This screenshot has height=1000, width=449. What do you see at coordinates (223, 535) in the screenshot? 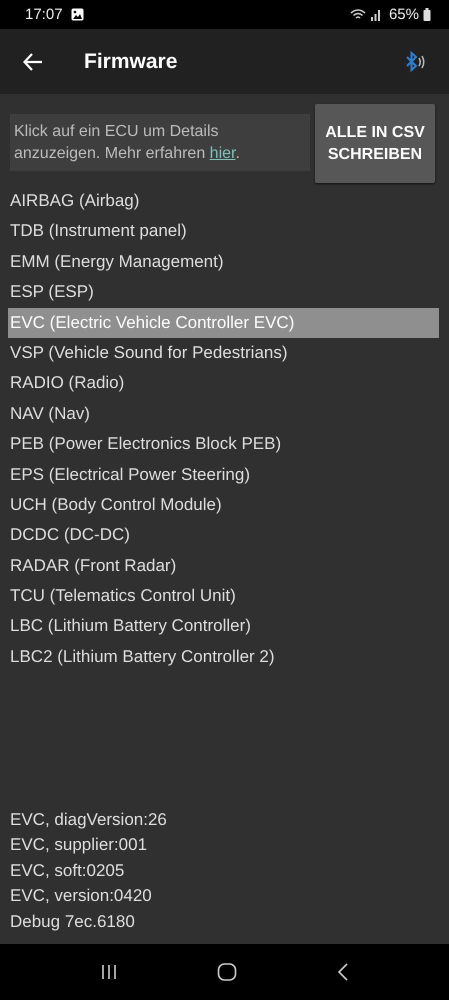
I see `ecu-list-item: DCDC (DC-DC)` at bounding box center [223, 535].